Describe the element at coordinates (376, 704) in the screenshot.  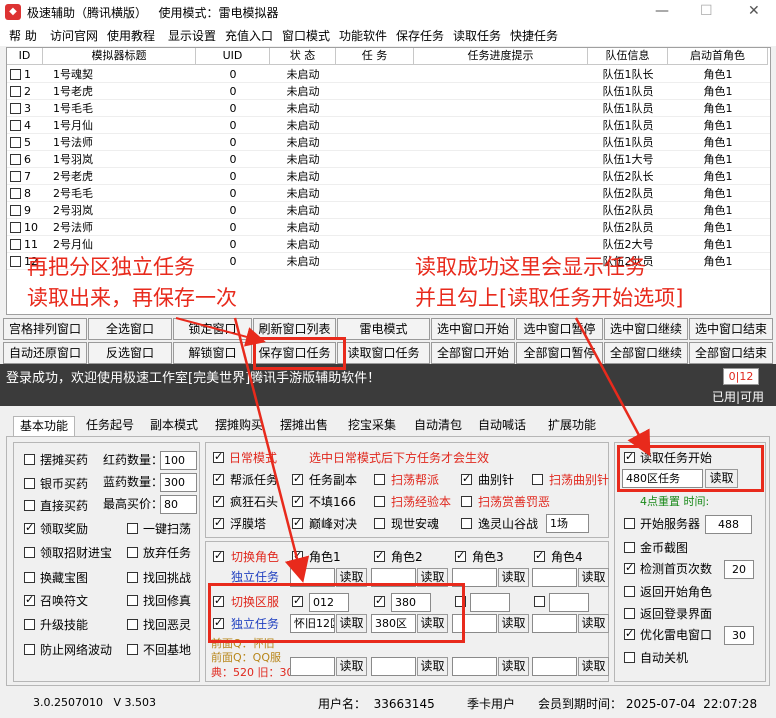
I see `username-label: 用户名： 33663145` at that location.